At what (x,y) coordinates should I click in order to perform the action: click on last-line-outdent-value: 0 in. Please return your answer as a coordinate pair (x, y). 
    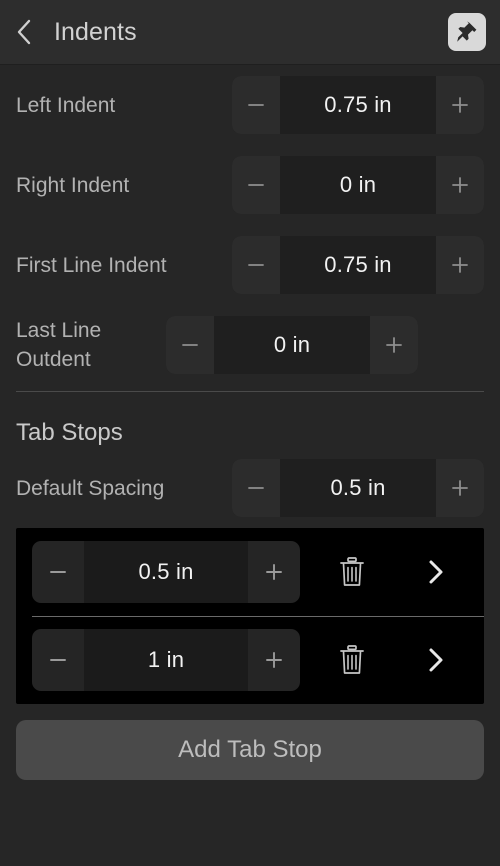
    Looking at the image, I should click on (292, 345).